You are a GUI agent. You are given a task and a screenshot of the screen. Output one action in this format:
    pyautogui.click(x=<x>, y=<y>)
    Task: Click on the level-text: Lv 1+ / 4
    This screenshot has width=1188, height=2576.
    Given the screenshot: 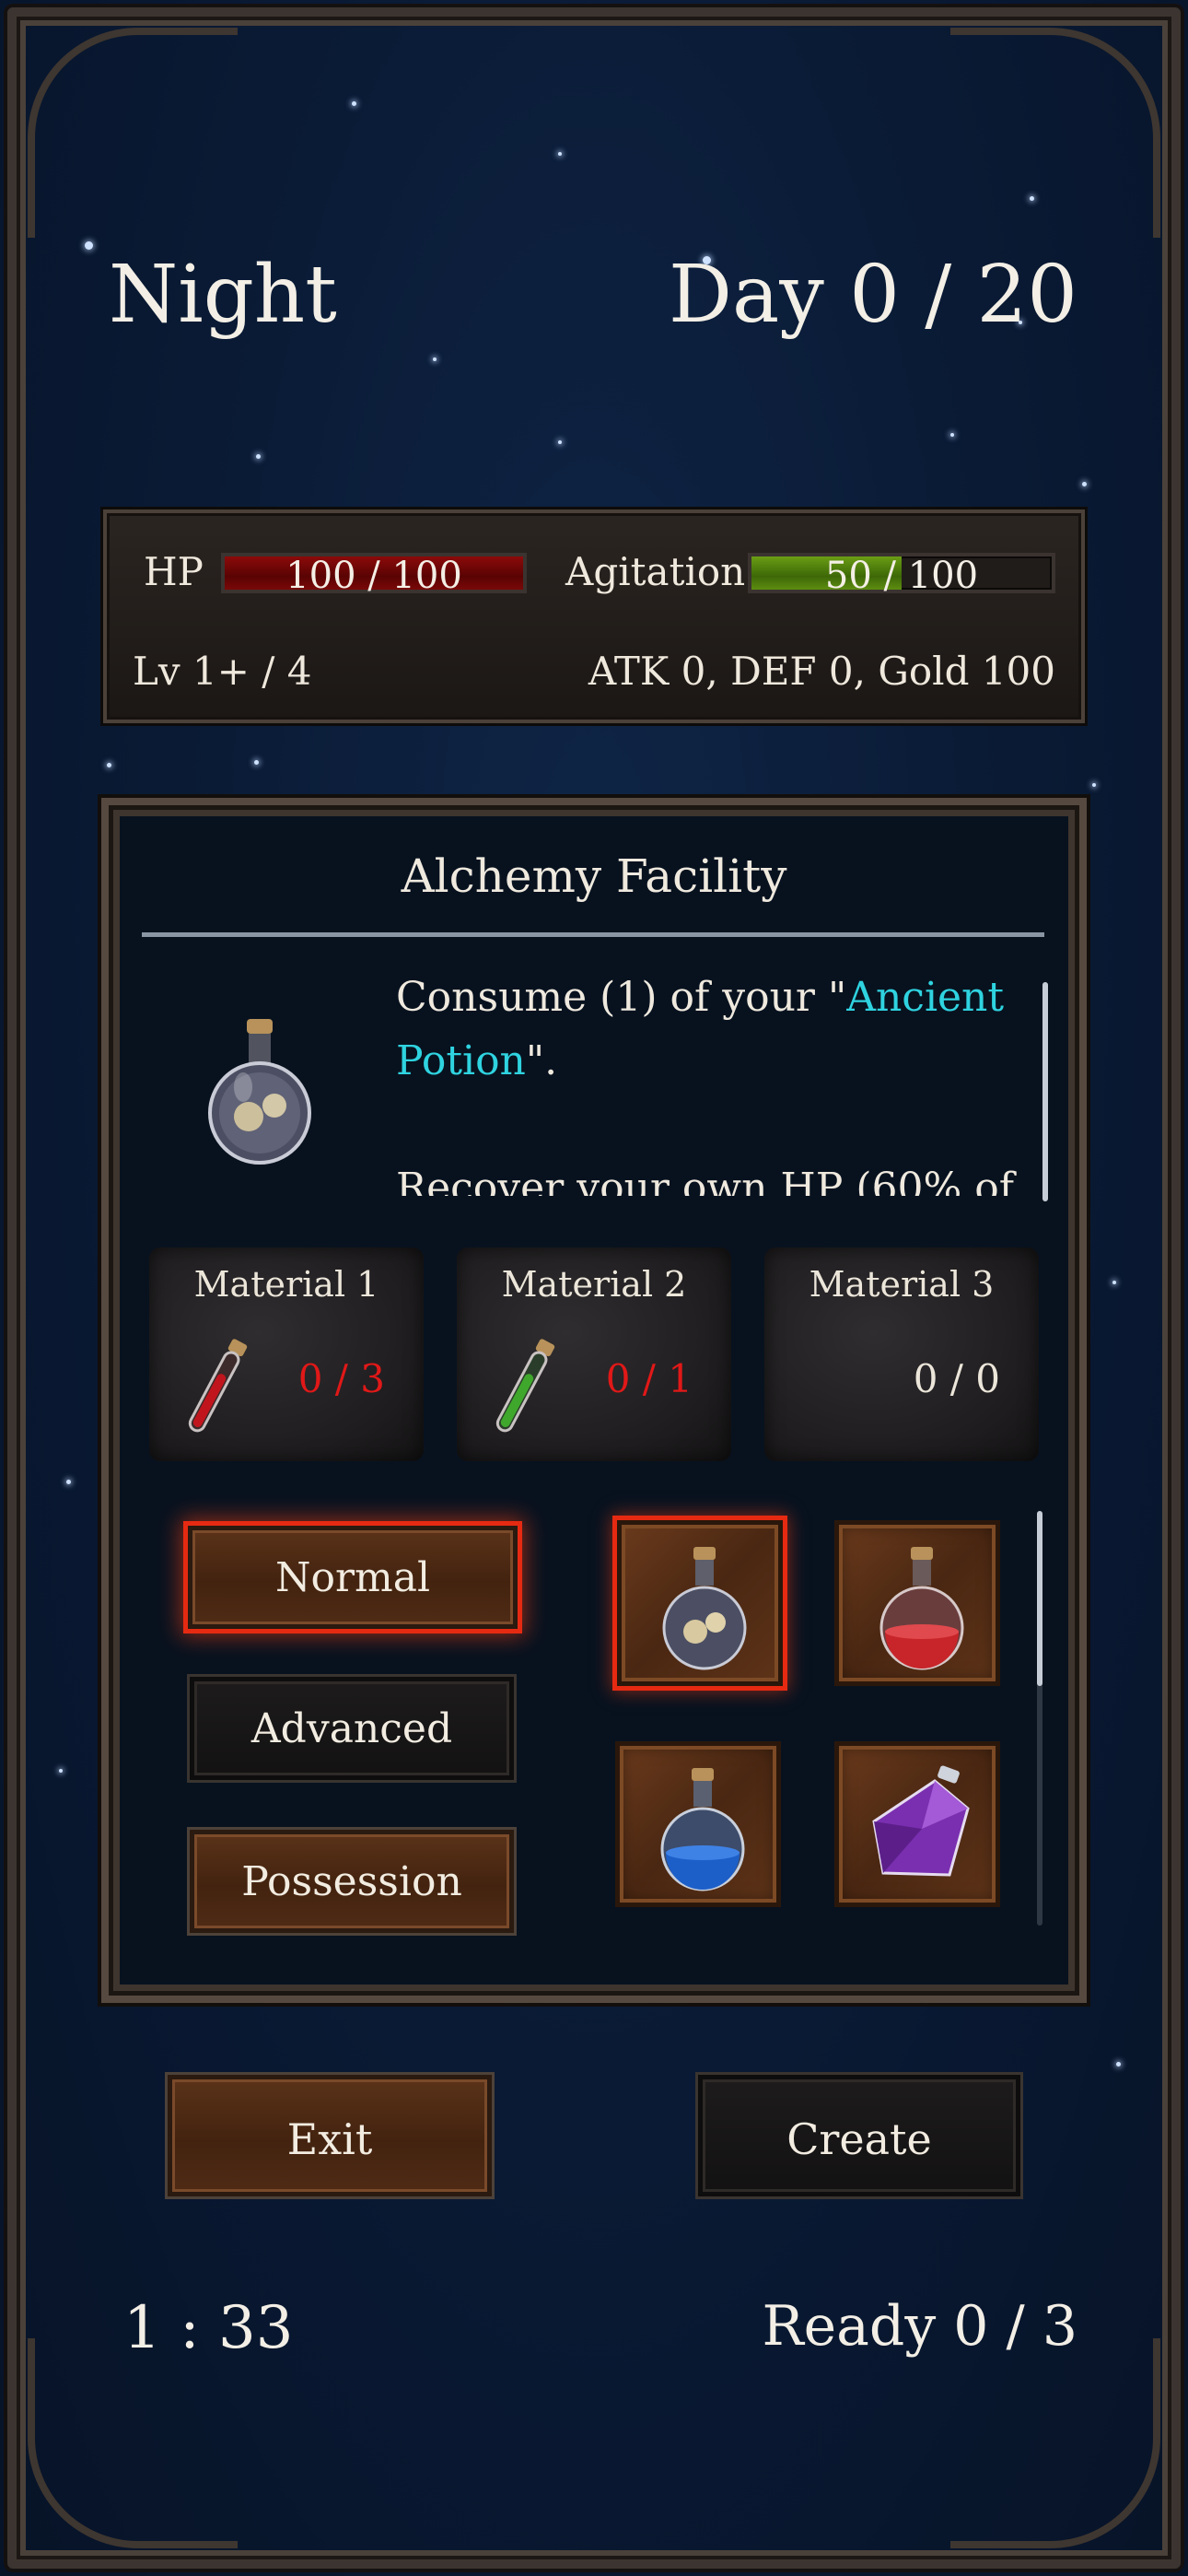 What is the action you would take?
    pyautogui.click(x=222, y=671)
    